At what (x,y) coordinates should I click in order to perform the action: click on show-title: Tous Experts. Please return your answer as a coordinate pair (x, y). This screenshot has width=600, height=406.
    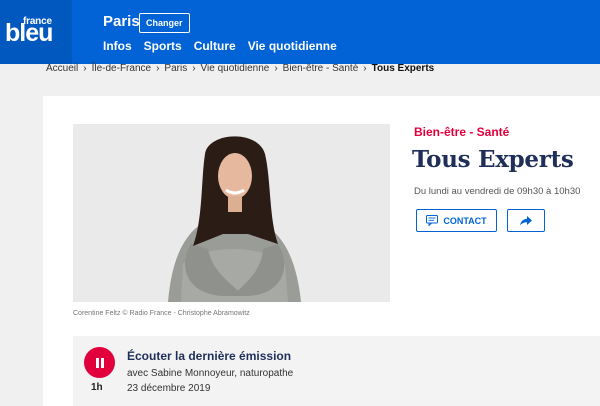
    Looking at the image, I should click on (493, 159).